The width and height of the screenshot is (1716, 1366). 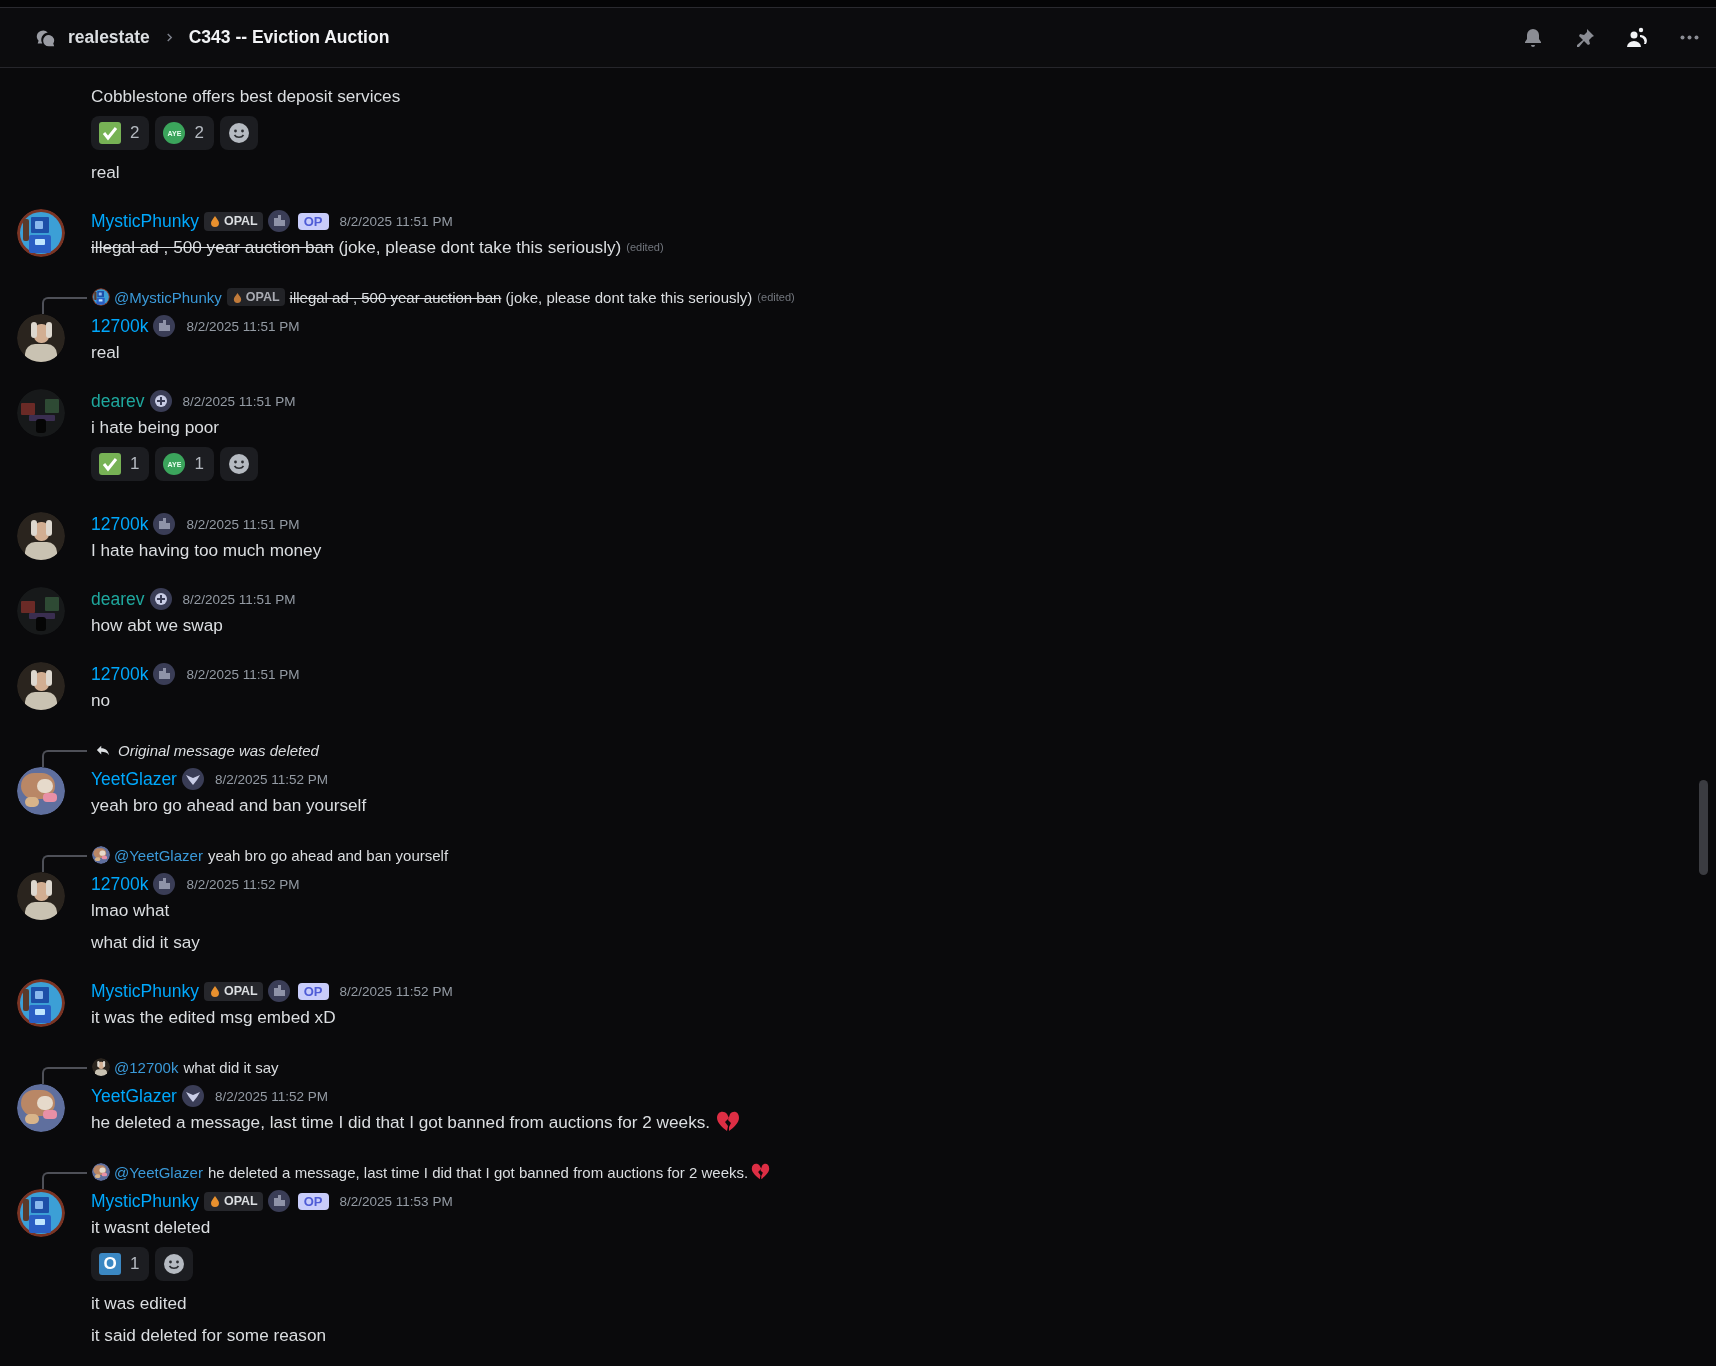 I want to click on reaction-button: 1, so click(x=120, y=464).